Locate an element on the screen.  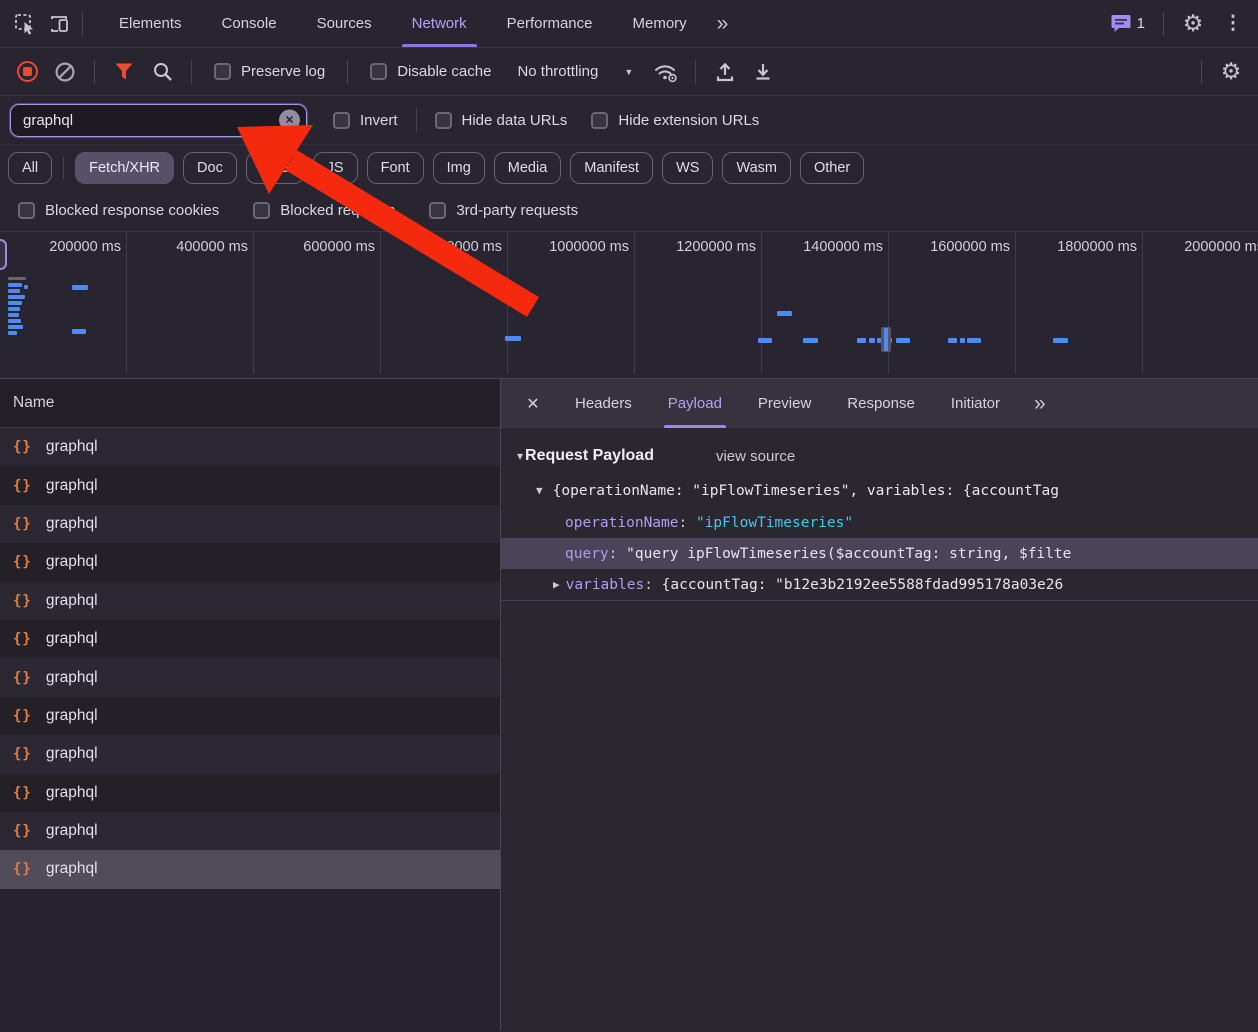
invert-checkbox: Invert is located at coordinates (365, 120).